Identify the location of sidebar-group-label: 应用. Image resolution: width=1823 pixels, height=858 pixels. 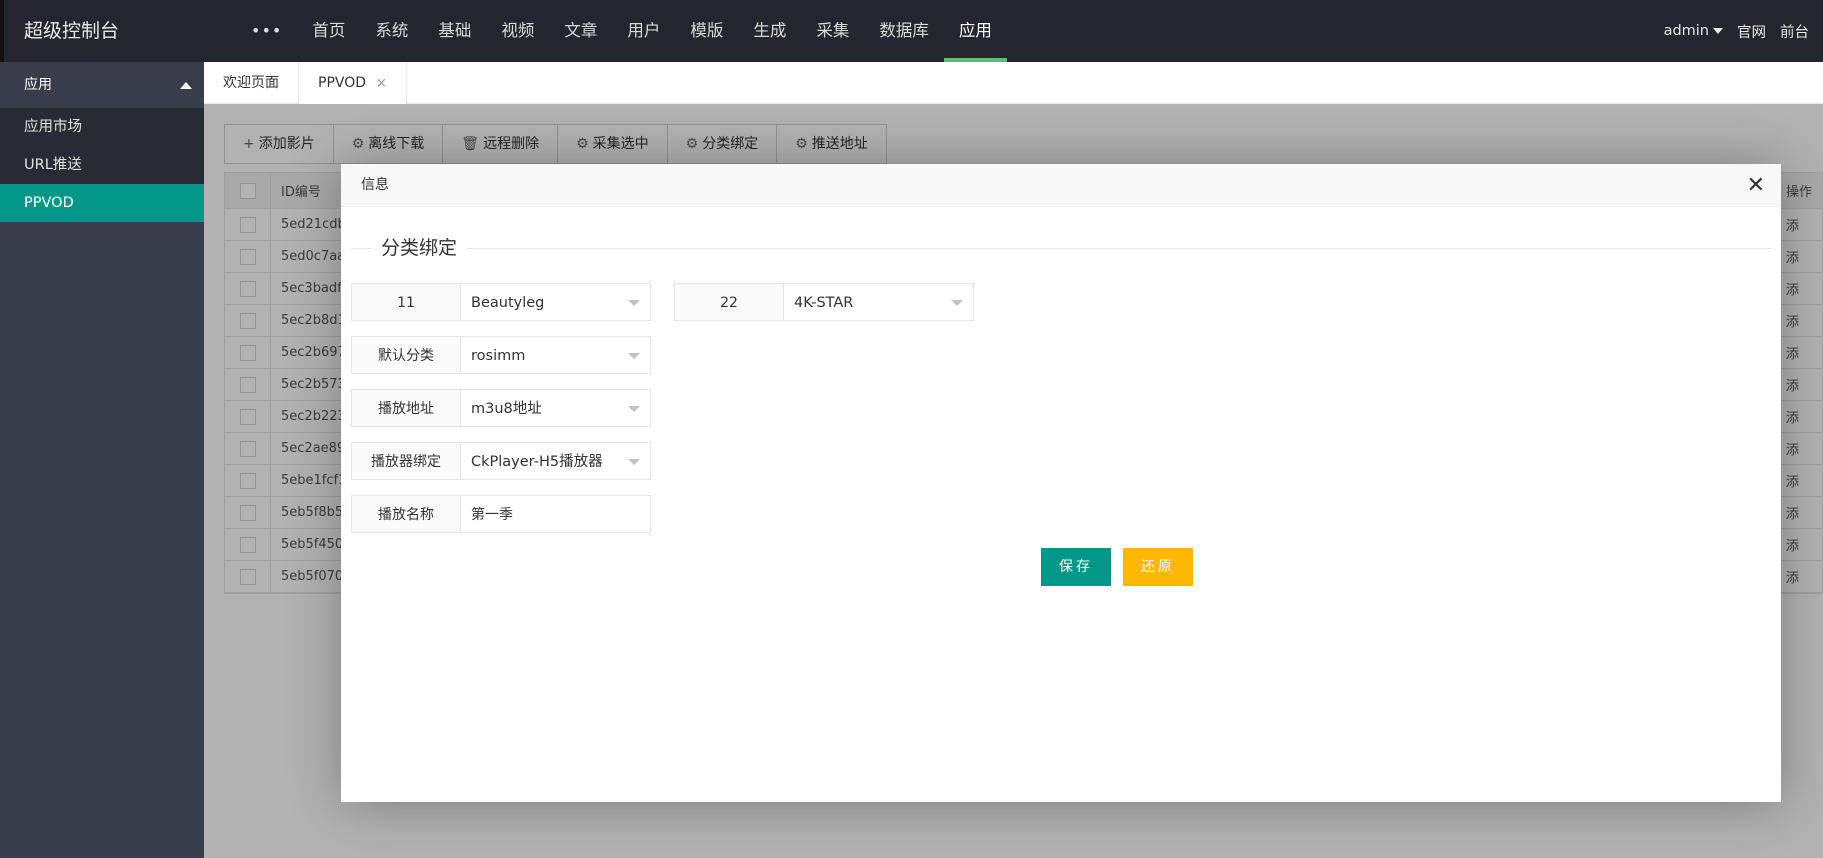
(38, 85).